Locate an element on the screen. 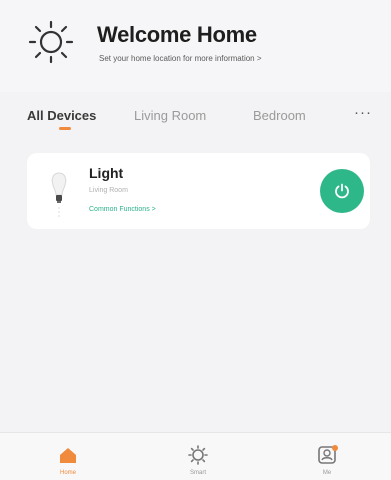 The image size is (391, 480). bottom-nav: Home Smart Me is located at coordinates (195, 456).